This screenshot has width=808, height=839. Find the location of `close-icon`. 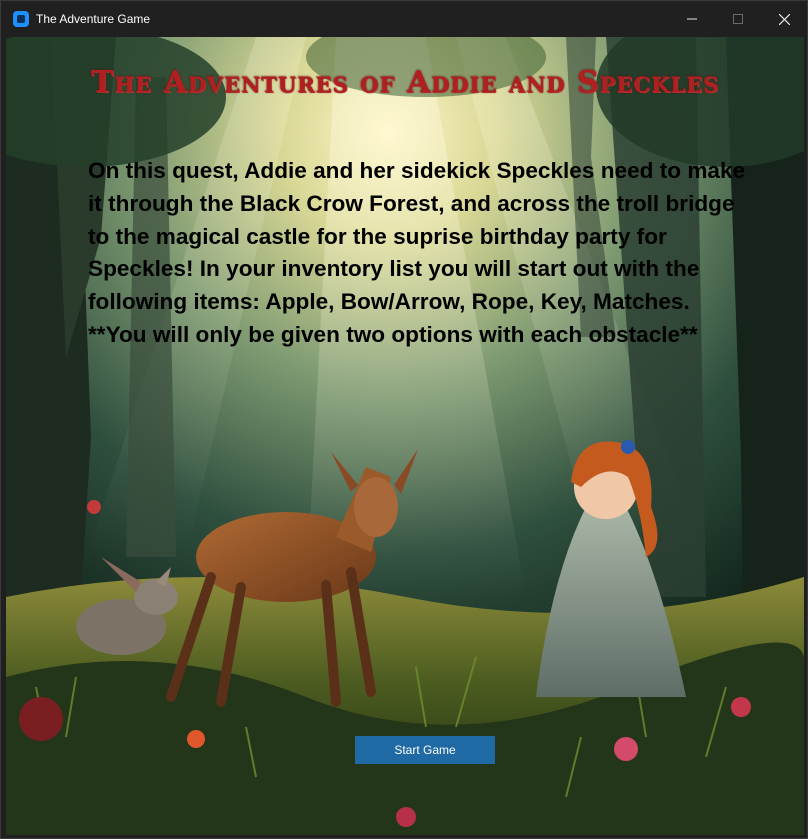

close-icon is located at coordinates (784, 19).